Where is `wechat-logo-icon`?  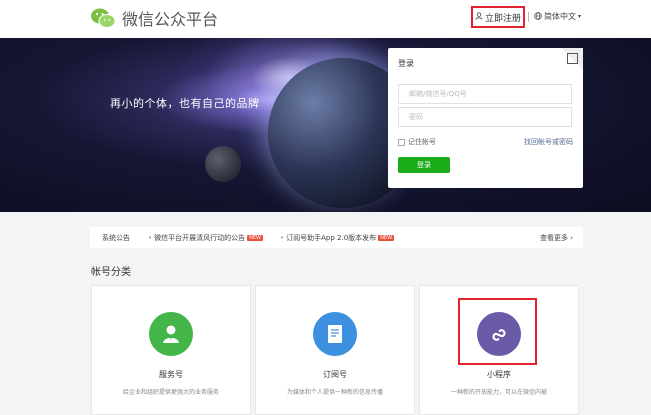 wechat-logo-icon is located at coordinates (103, 18).